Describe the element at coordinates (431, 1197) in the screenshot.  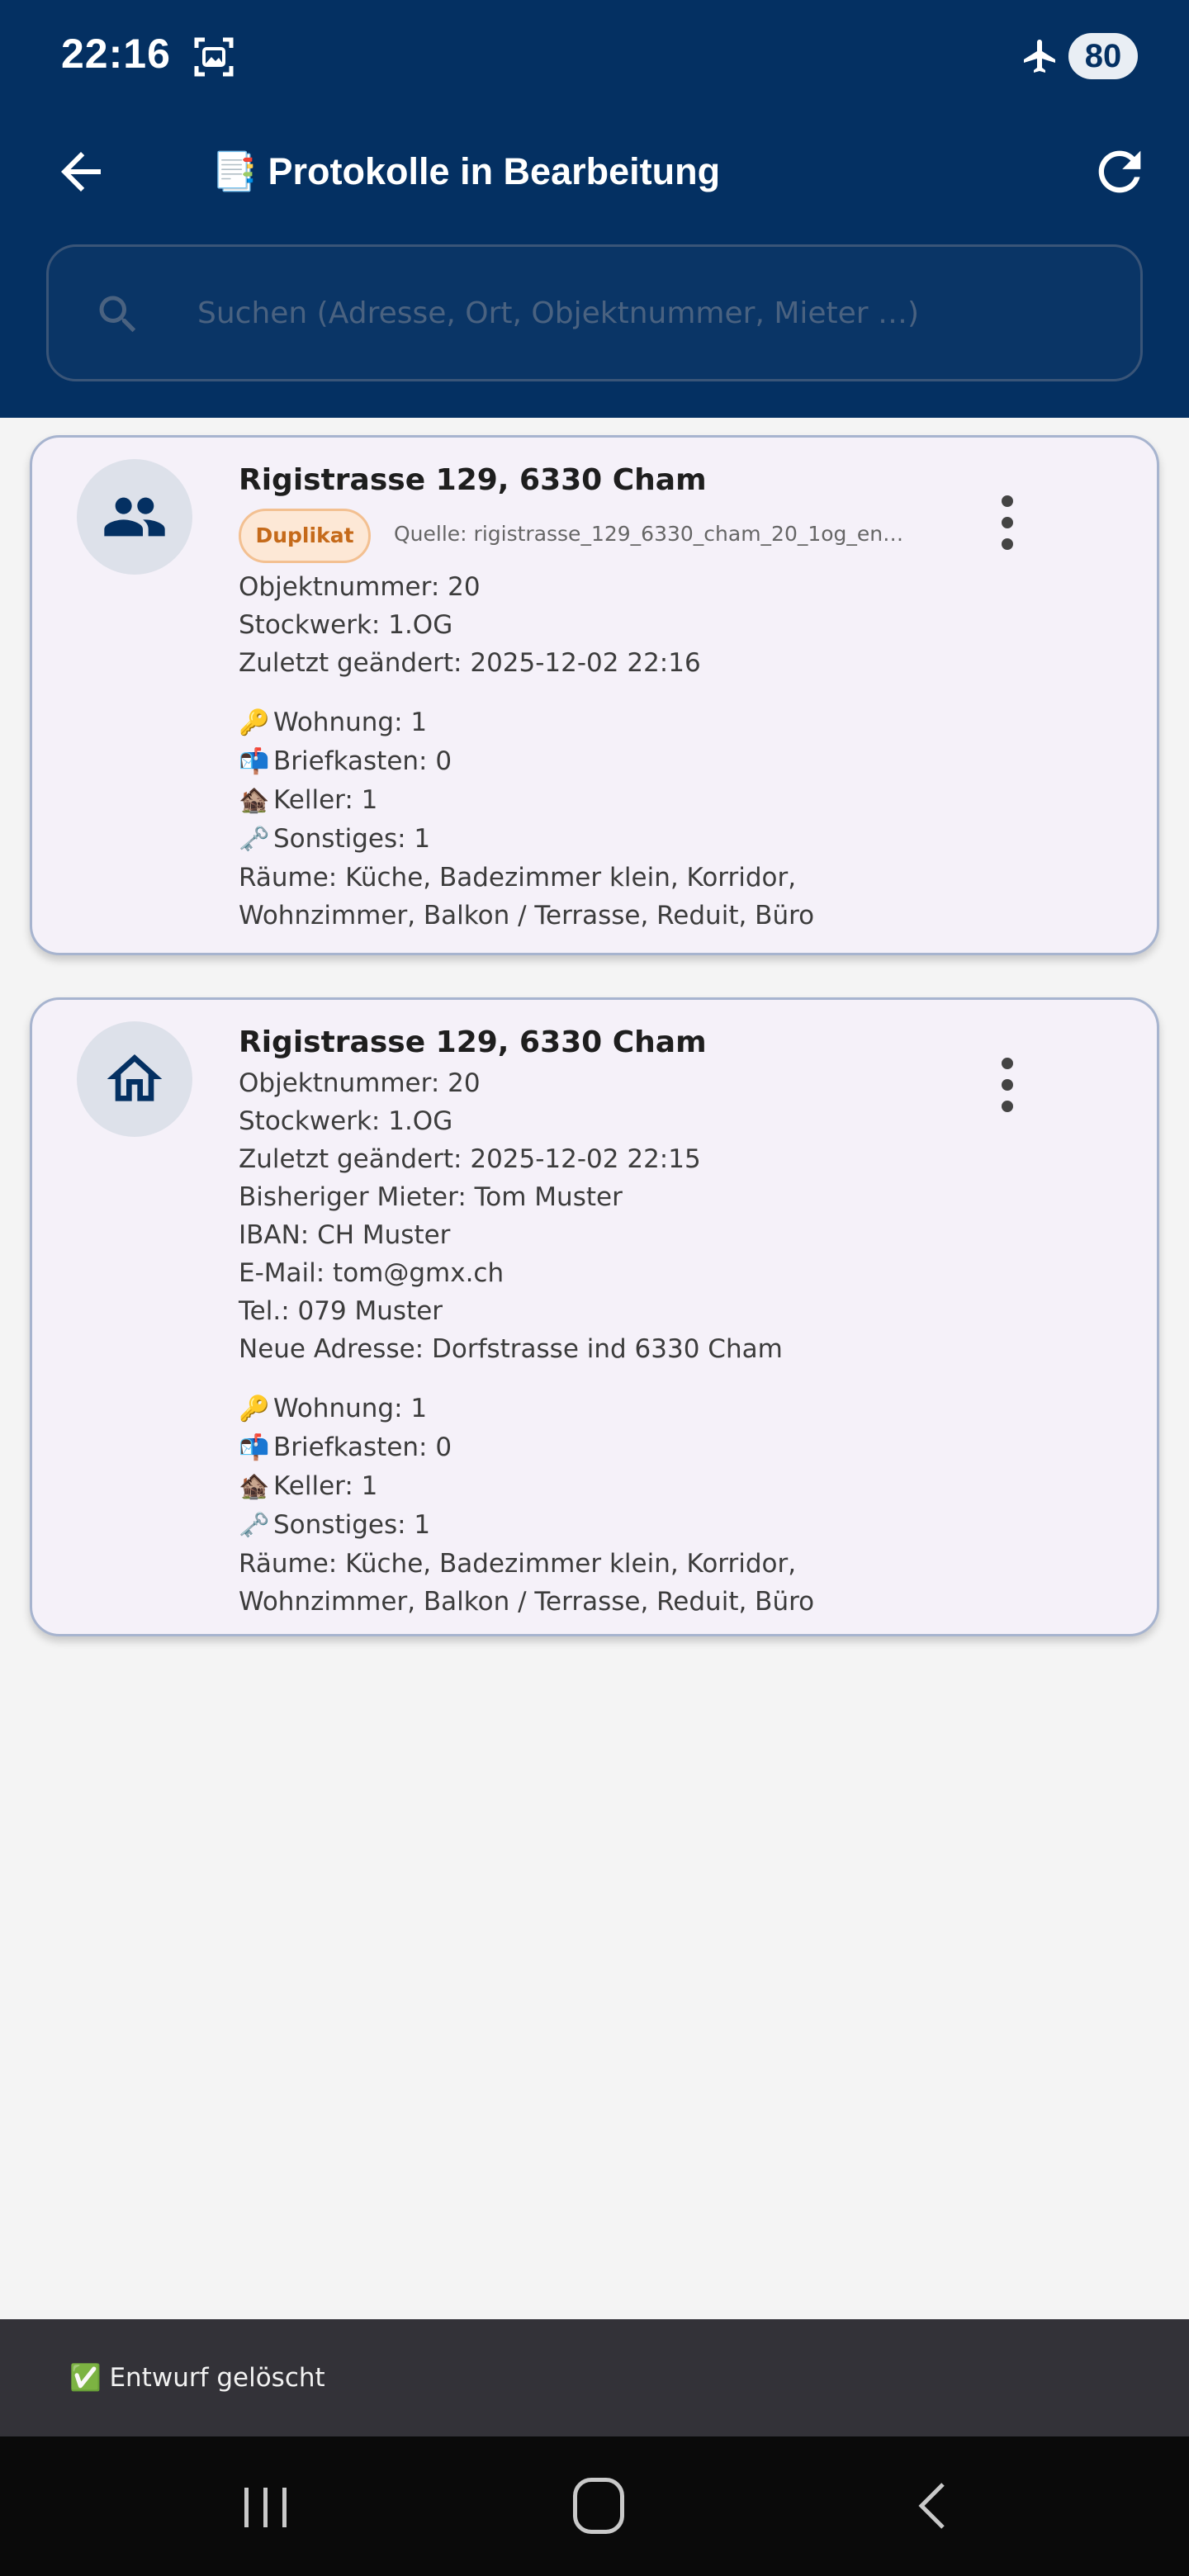
I see `previous-tenant: Bisheriger Mieter: Tom Muster` at that location.